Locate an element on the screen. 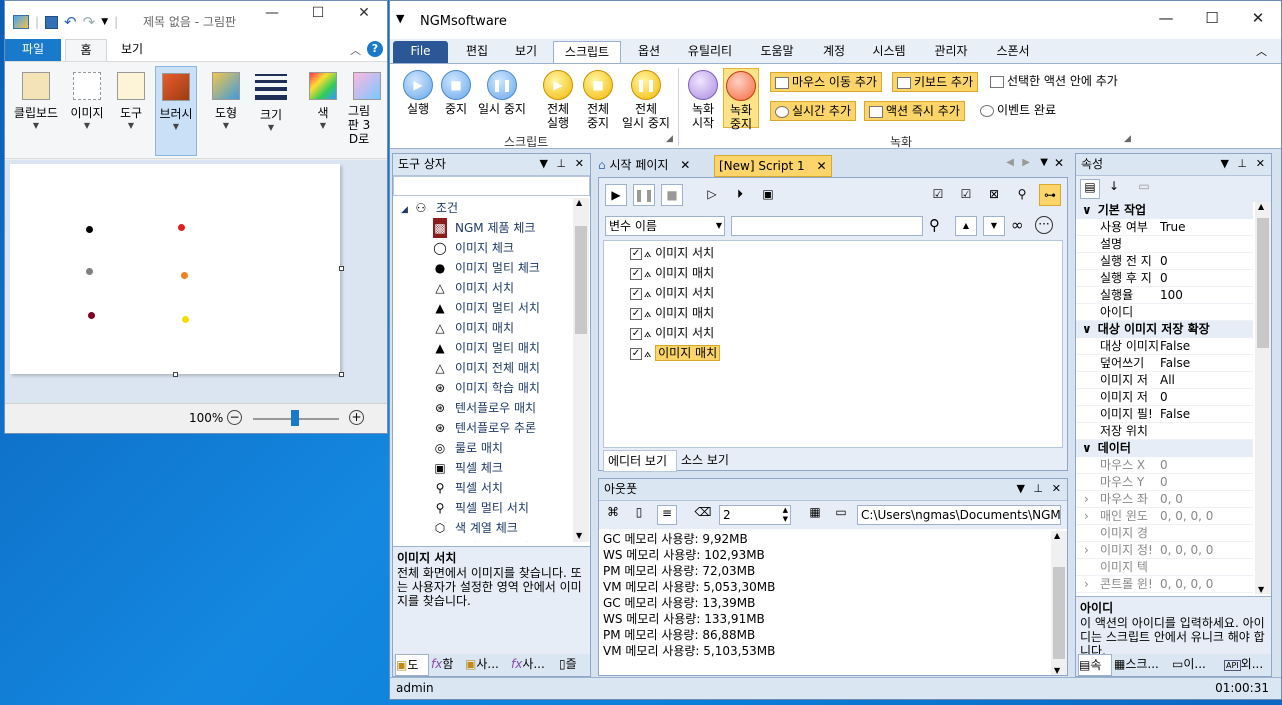 The image size is (1282, 705). clear-log-icon: ⌘ is located at coordinates (613, 515).